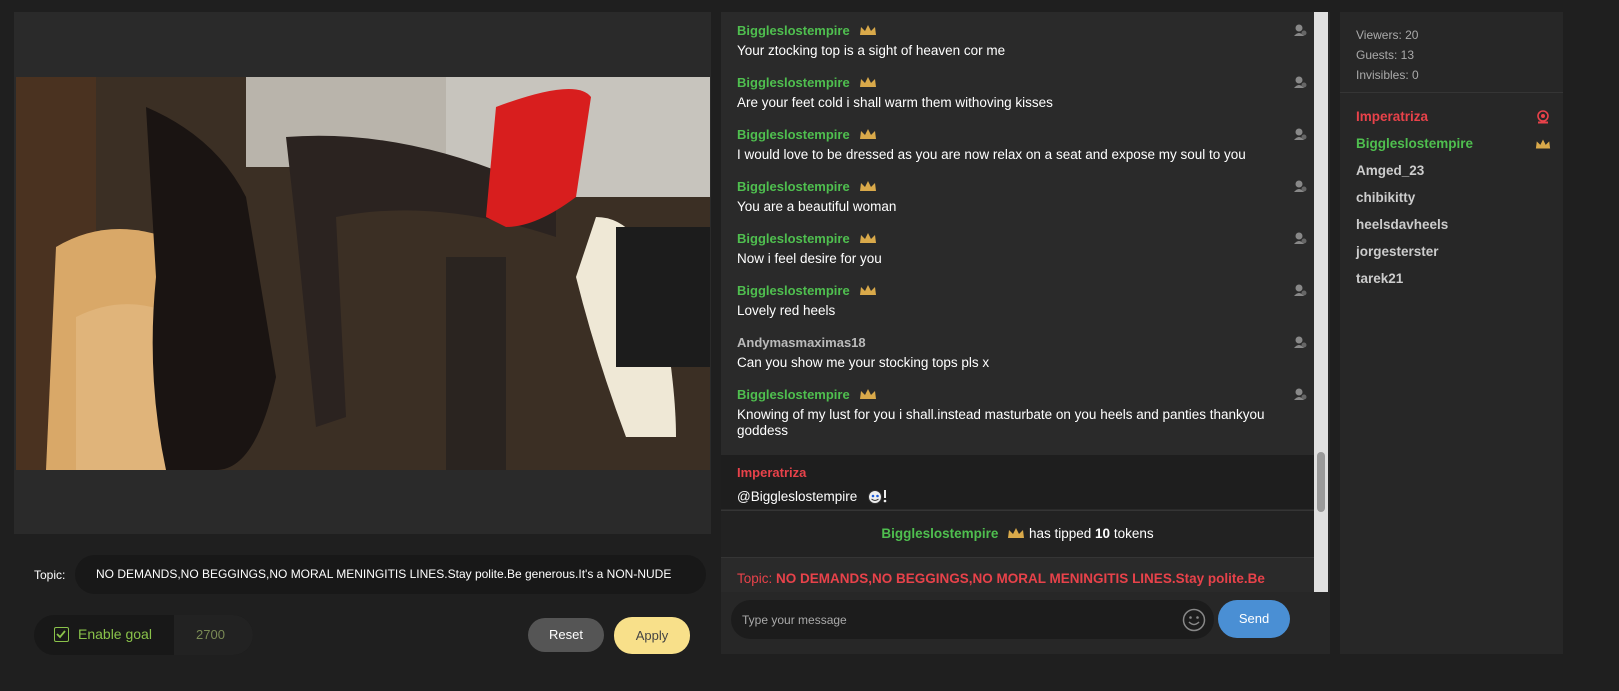  I want to click on chat-scrollbar, so click(1321, 302).